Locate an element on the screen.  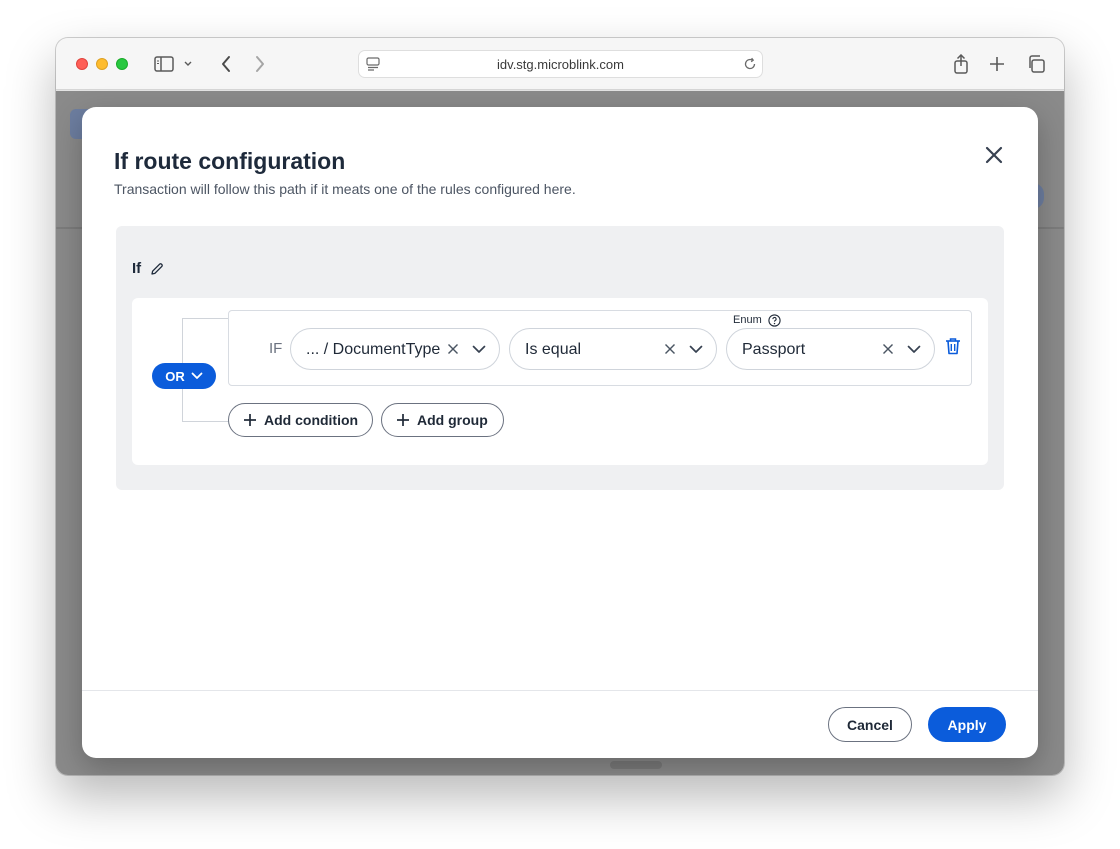
add-group-button: Add group is located at coordinates (442, 420).